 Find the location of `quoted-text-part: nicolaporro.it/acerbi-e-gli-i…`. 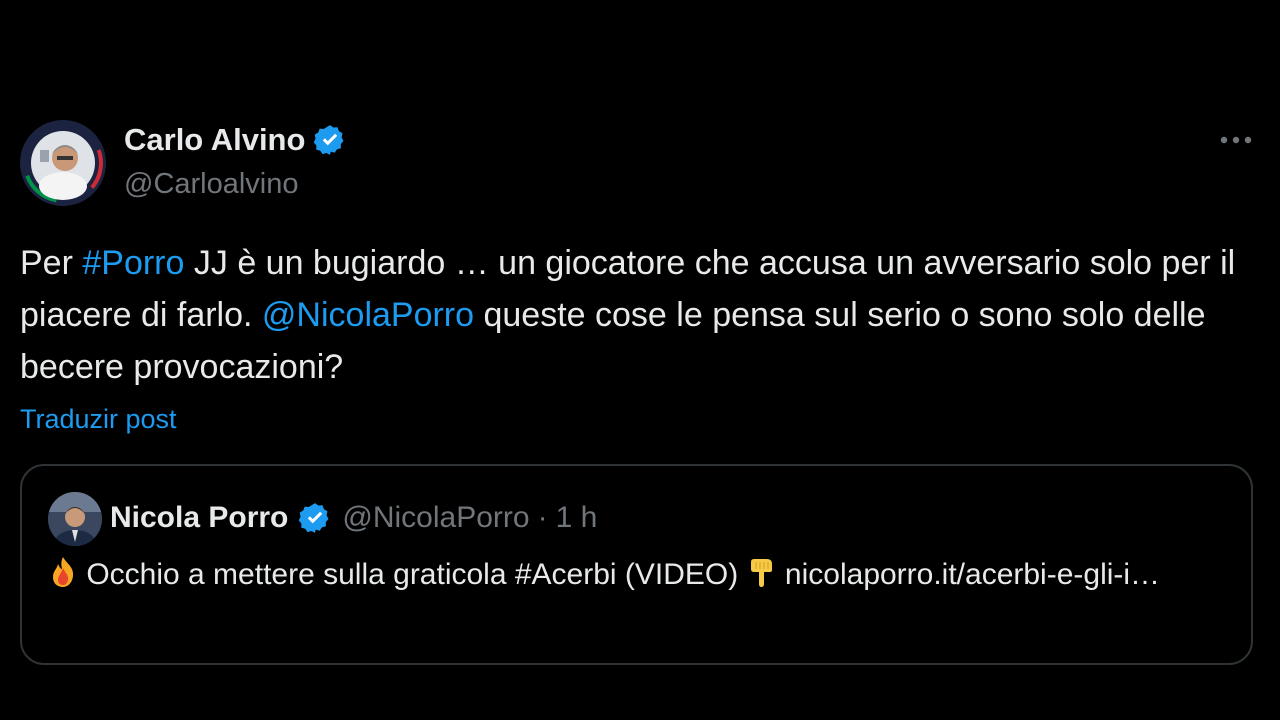

quoted-text-part: nicolaporro.it/acerbi-e-gli-i… is located at coordinates (968, 574).